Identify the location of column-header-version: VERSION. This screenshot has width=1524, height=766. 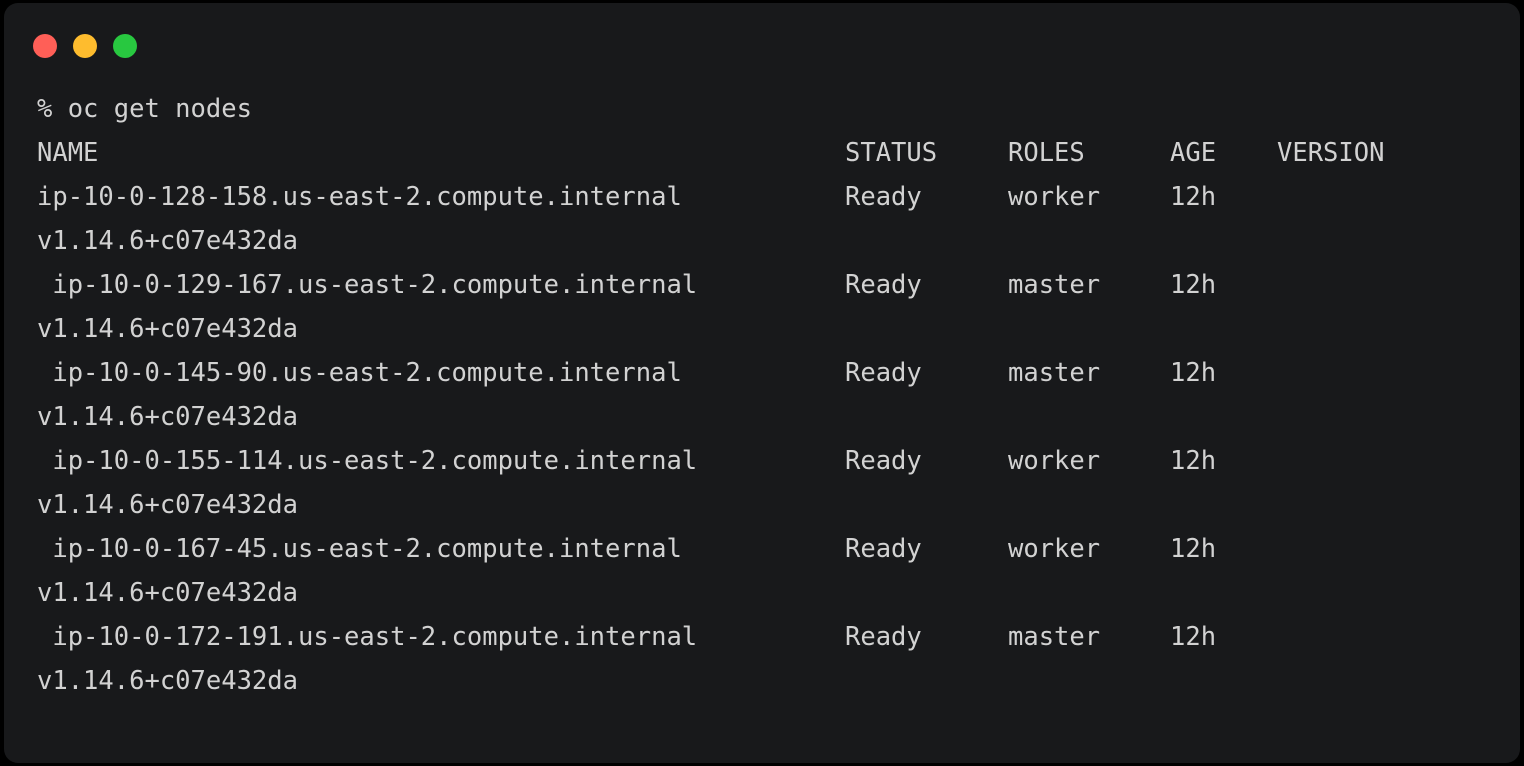
(1331, 153).